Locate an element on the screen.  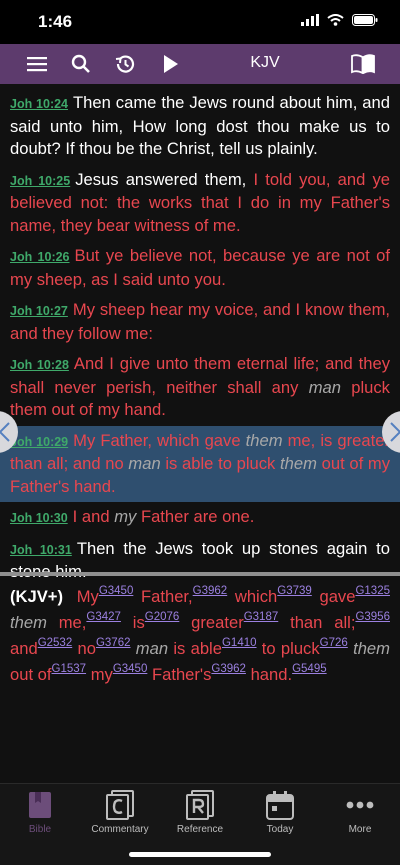
words-of-christ-text: Father are one. is located at coordinates (195, 516).